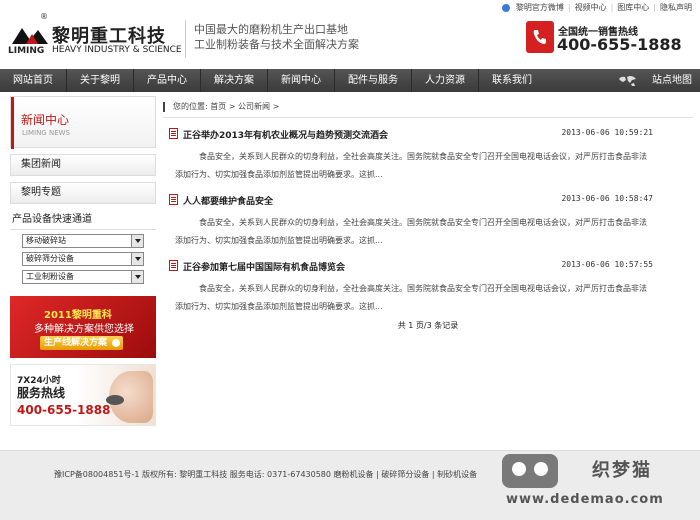 The height and width of the screenshot is (520, 700). Describe the element at coordinates (512, 80) in the screenshot. I see `nav-item-contact: 联系我们` at that location.